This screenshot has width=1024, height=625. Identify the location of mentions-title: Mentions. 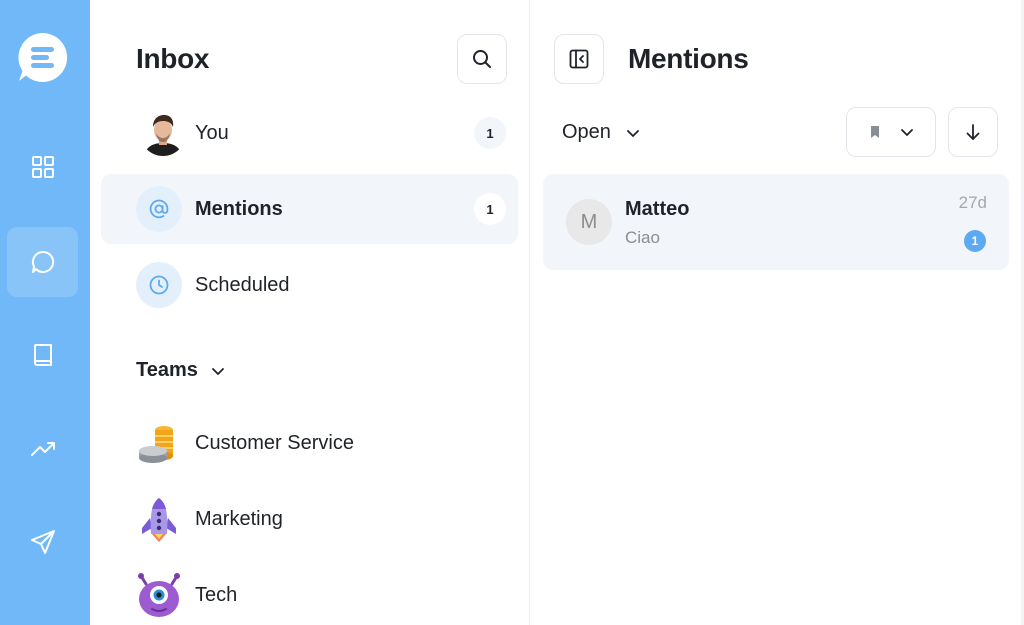
(688, 58).